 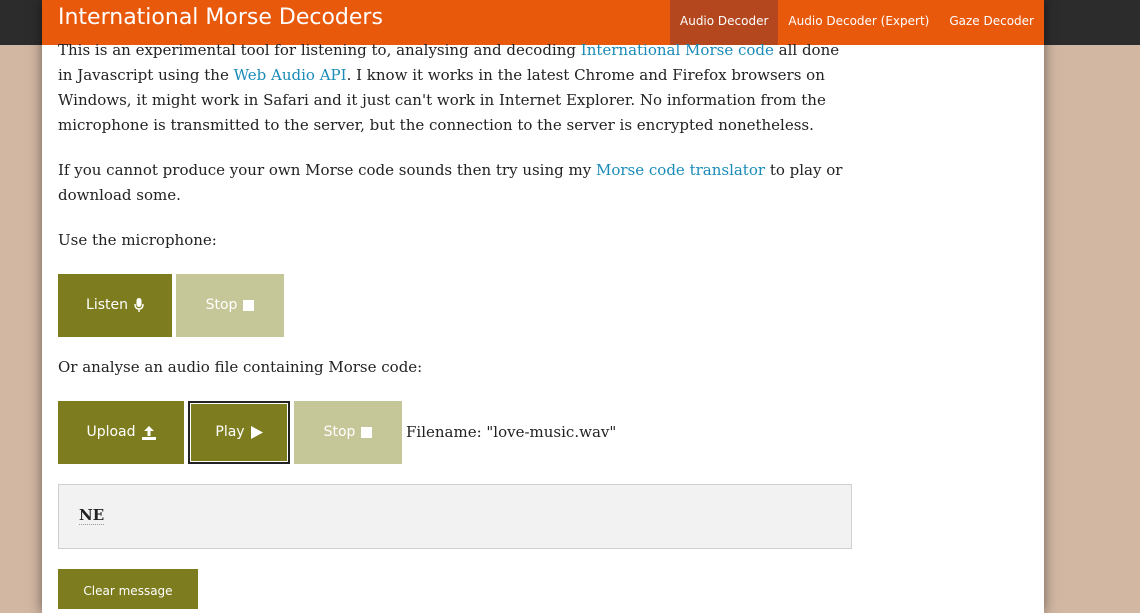 I want to click on play-label: Play, so click(x=230, y=432).